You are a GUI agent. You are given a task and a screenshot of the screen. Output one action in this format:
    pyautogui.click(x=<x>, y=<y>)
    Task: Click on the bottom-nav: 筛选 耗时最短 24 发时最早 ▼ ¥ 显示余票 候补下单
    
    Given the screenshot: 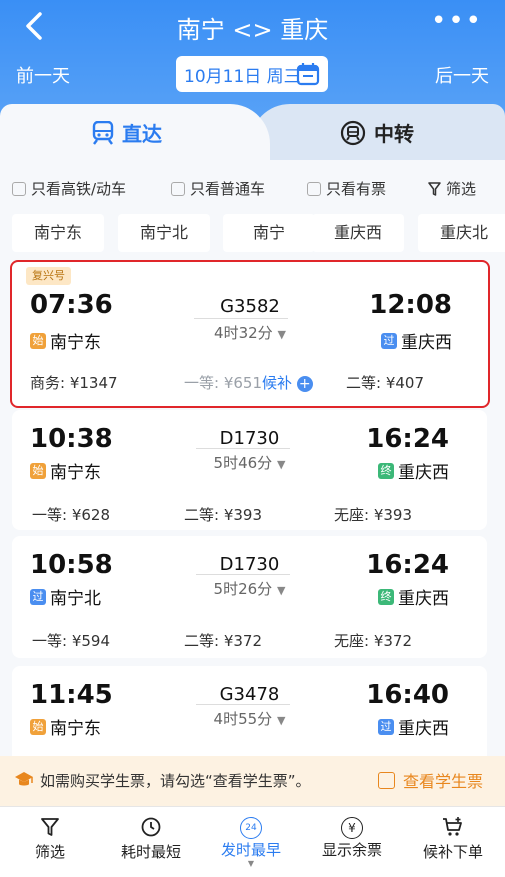 What is the action you would take?
    pyautogui.click(x=252, y=841)
    